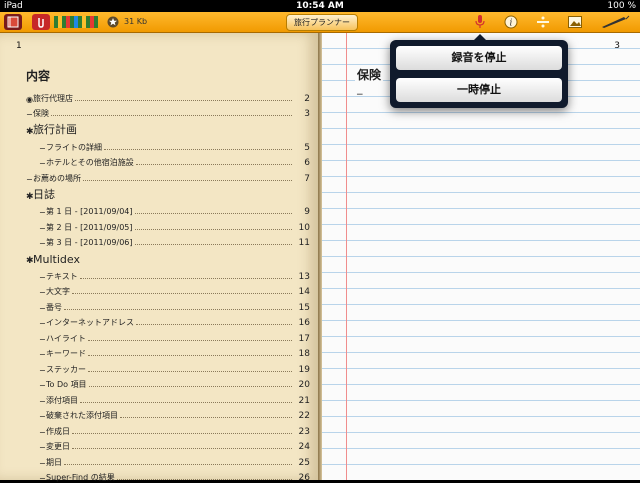 The width and height of the screenshot is (640, 483). What do you see at coordinates (302, 463) in the screenshot?
I see `toc-page-number: 25` at bounding box center [302, 463].